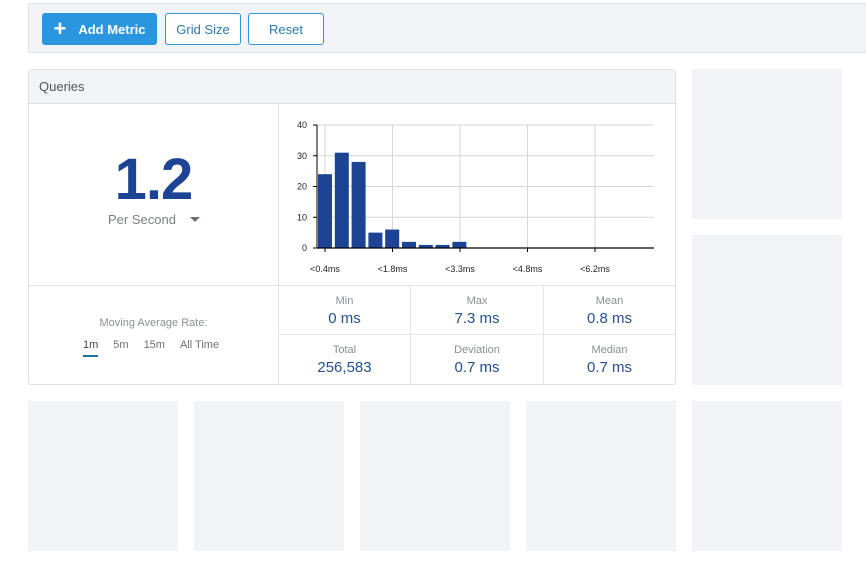 The image size is (866, 565). What do you see at coordinates (302, 125) in the screenshot?
I see `y-tick-label: 40` at bounding box center [302, 125].